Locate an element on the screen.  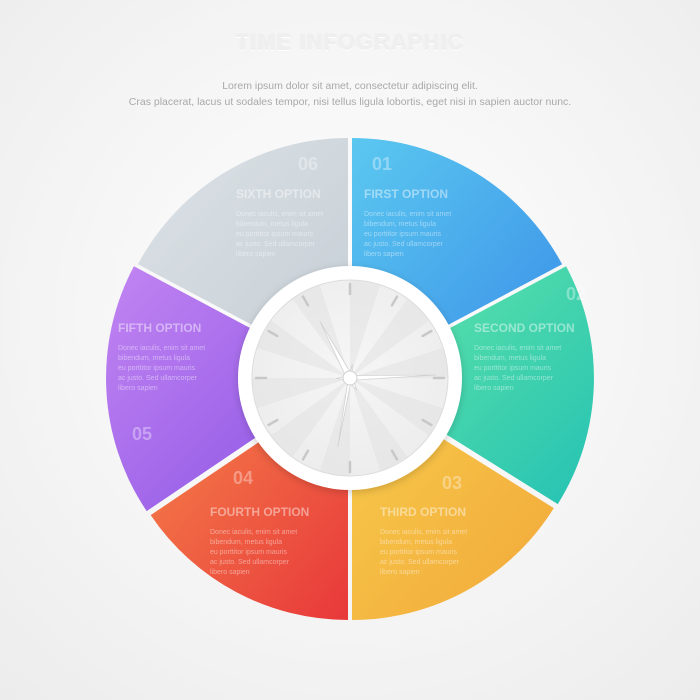
segment-fourth-body-line: libero sapien is located at coordinates (230, 572).